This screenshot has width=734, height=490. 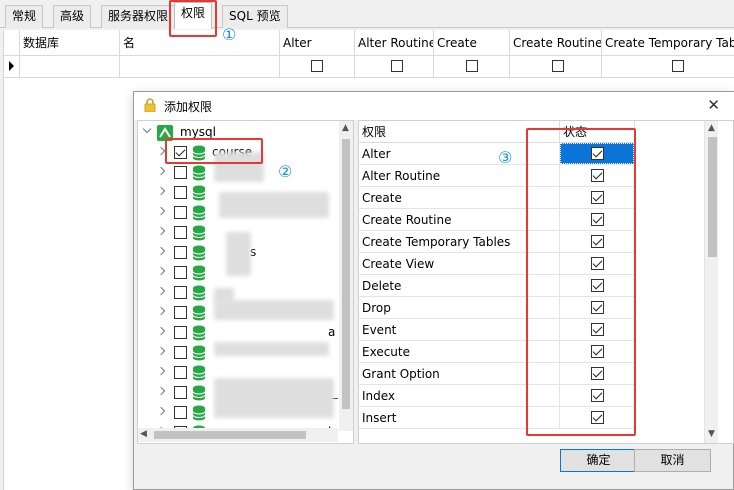 I want to click on privilege-name: Event, so click(x=379, y=330).